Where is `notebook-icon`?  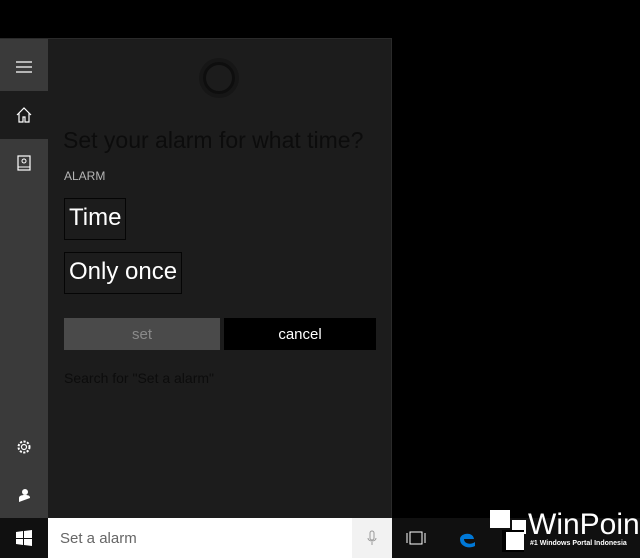
notebook-icon is located at coordinates (24, 163).